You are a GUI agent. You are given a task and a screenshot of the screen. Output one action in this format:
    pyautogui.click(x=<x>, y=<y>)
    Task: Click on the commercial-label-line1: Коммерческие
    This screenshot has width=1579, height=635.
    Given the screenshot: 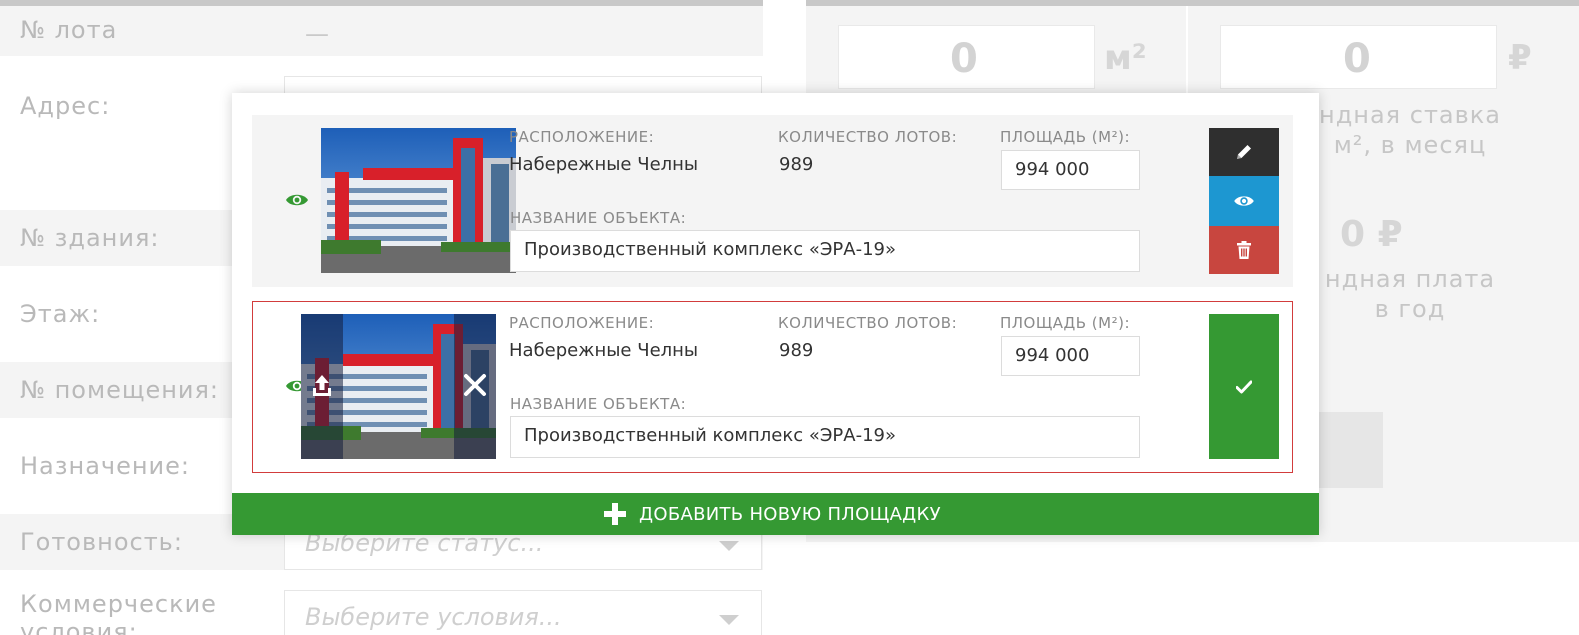 What is the action you would take?
    pyautogui.click(x=118, y=604)
    